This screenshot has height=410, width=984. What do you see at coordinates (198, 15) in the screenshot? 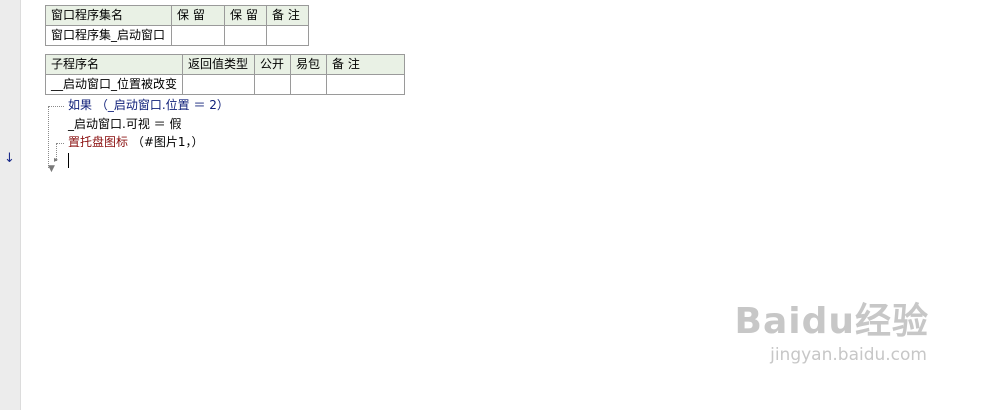
I see `reserved-header-1: 保 留` at bounding box center [198, 15].